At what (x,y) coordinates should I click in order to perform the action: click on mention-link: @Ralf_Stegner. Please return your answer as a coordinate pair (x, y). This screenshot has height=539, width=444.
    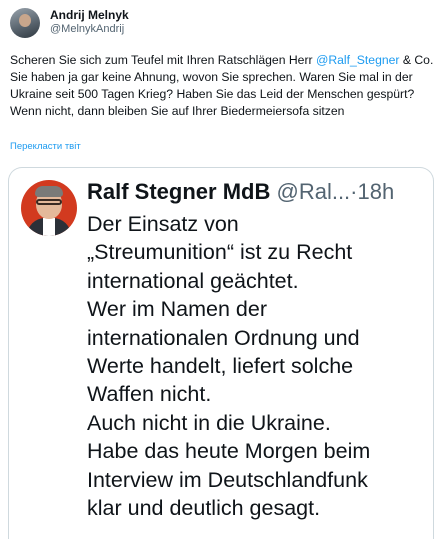
    Looking at the image, I should click on (358, 60).